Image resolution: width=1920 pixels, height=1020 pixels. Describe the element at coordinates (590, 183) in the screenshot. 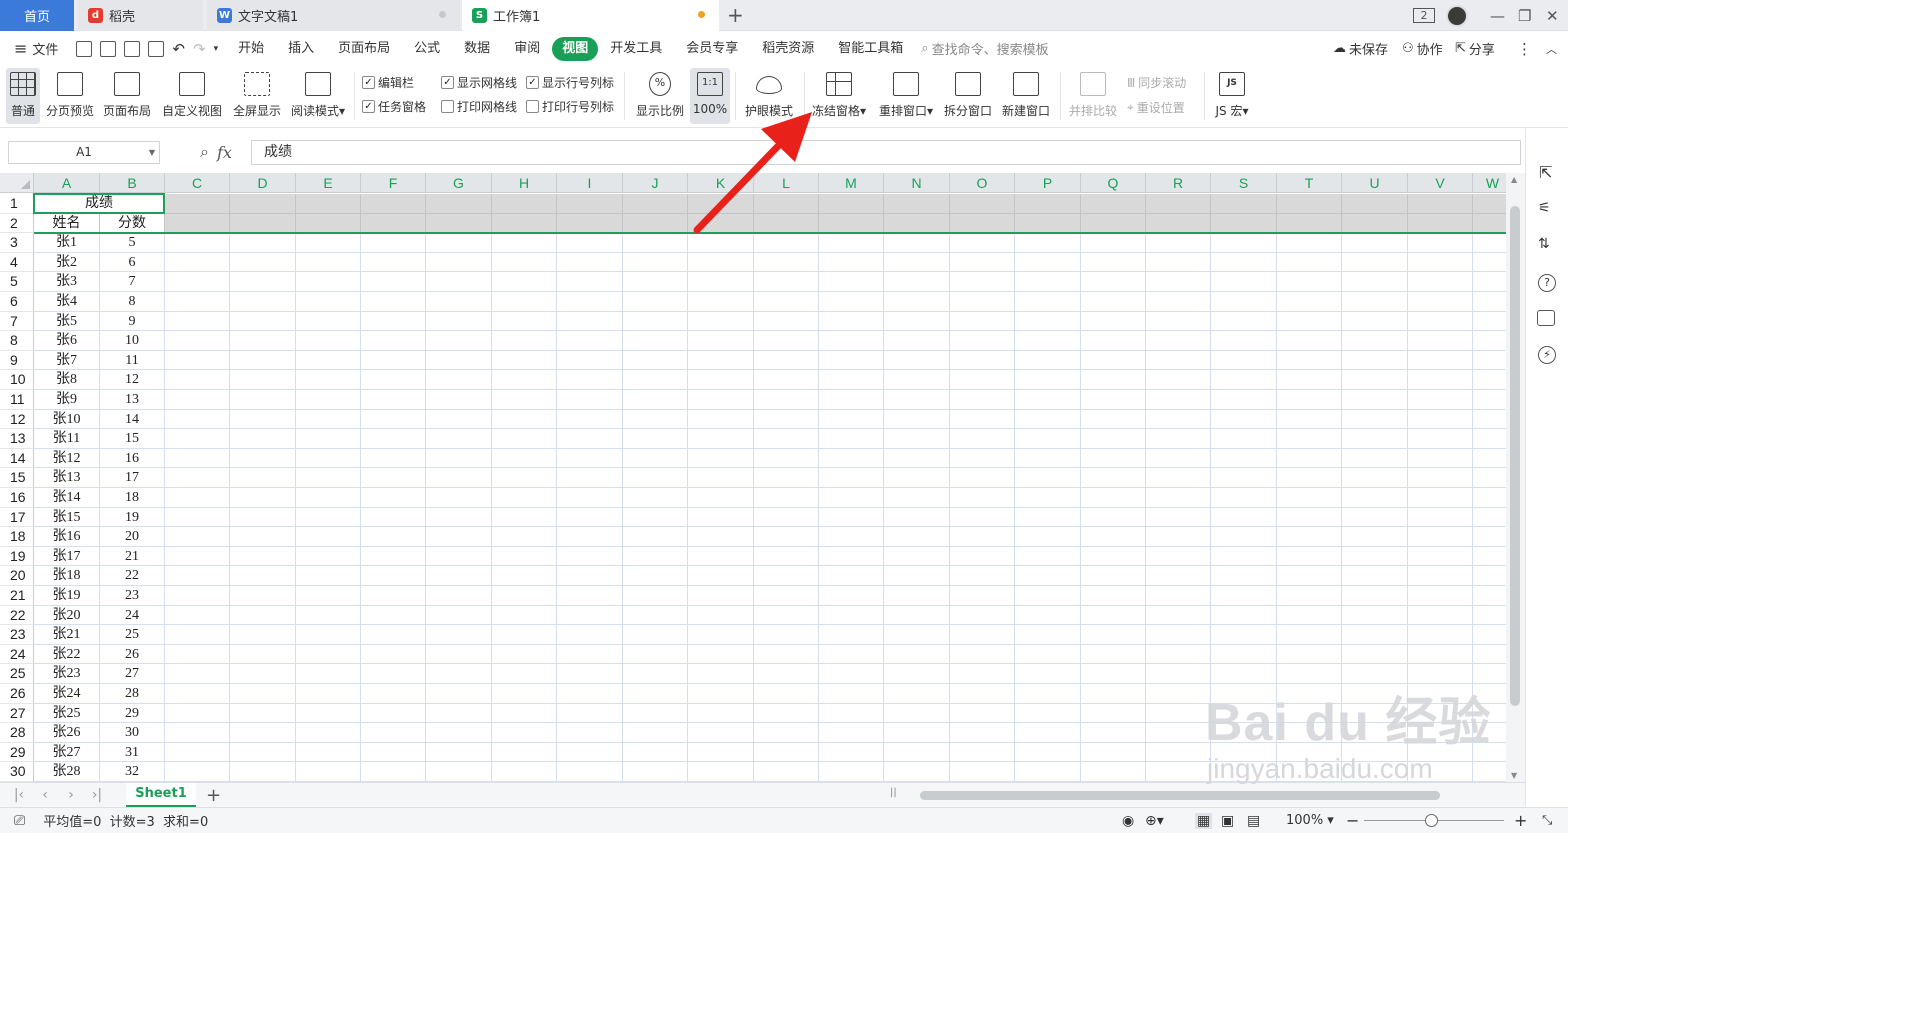

I see `column-header-i: I` at that location.